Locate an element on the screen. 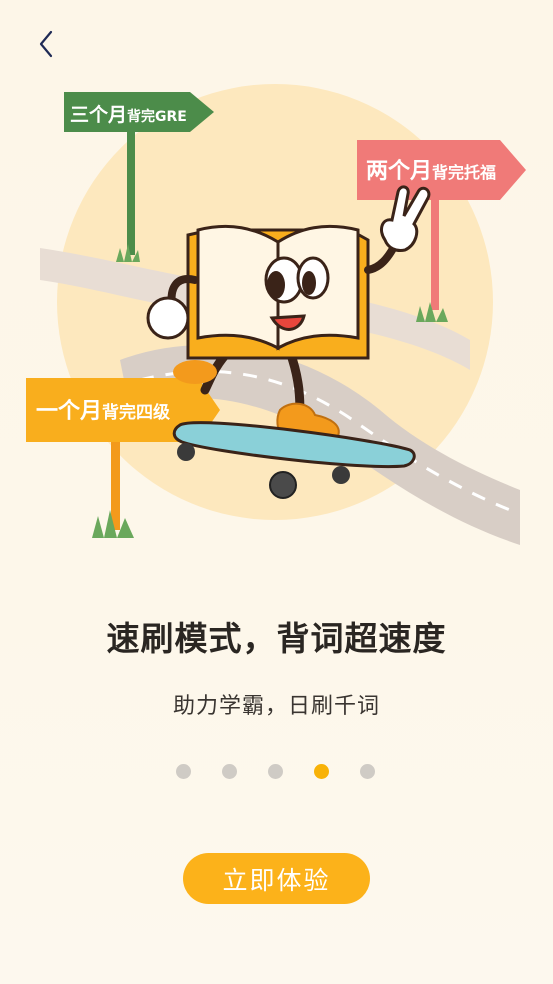 The height and width of the screenshot is (984, 553). back-button is located at coordinates (46, 44).